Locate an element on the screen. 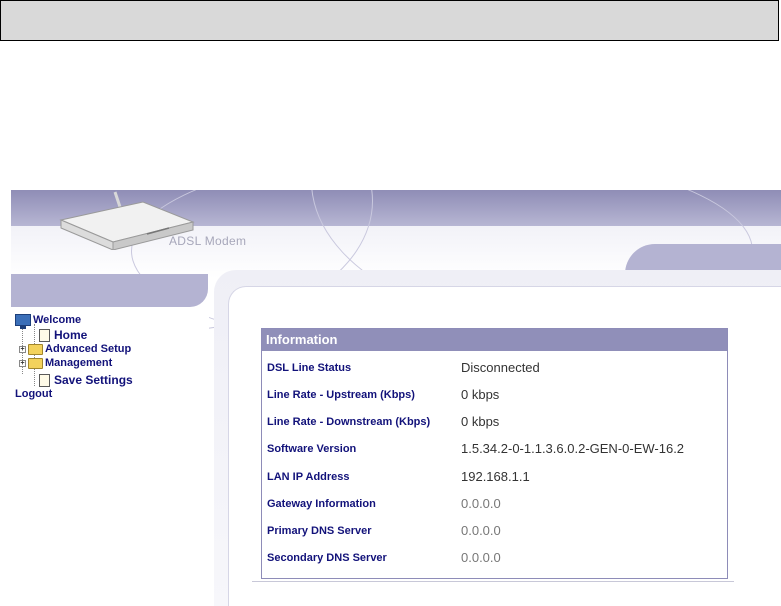  nav-label-save-settings: Save Settings is located at coordinates (93, 380).